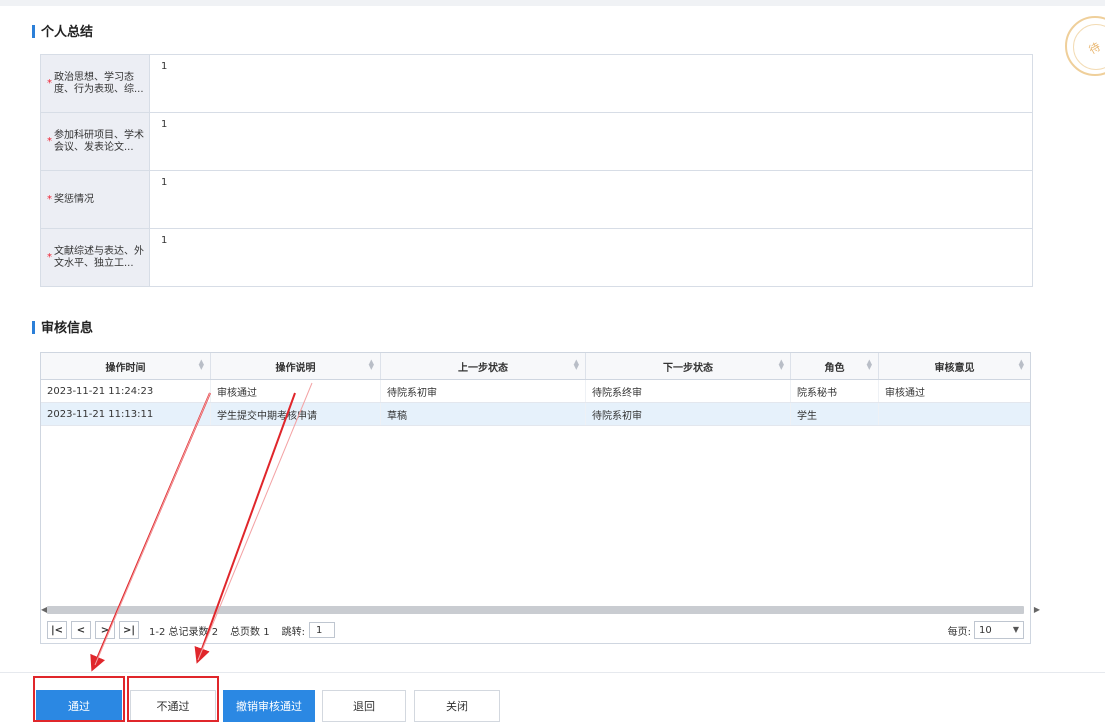 This screenshot has height=723, width=1105. What do you see at coordinates (835, 391) in the screenshot?
I see `cell-role: 院系秘书` at bounding box center [835, 391].